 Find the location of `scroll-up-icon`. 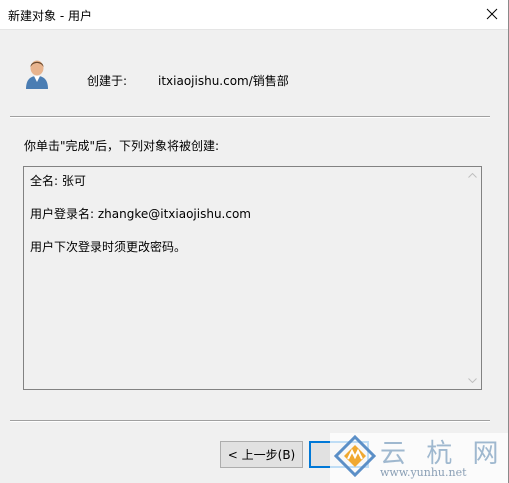

scroll-up-icon is located at coordinates (472, 175).